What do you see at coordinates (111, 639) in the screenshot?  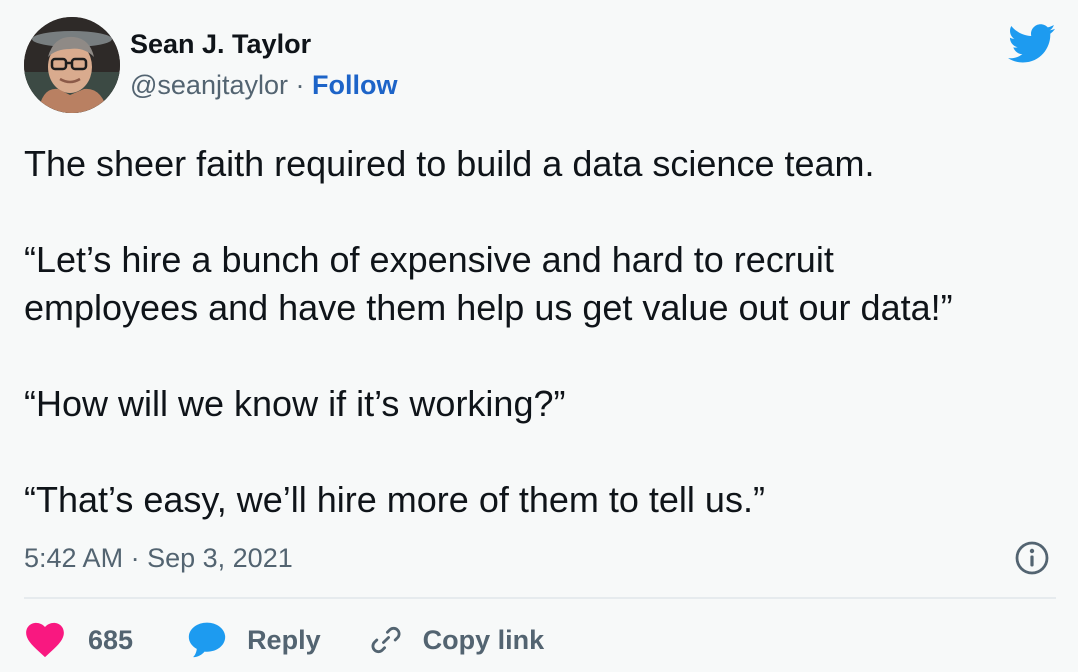 I see `like-count: 685` at bounding box center [111, 639].